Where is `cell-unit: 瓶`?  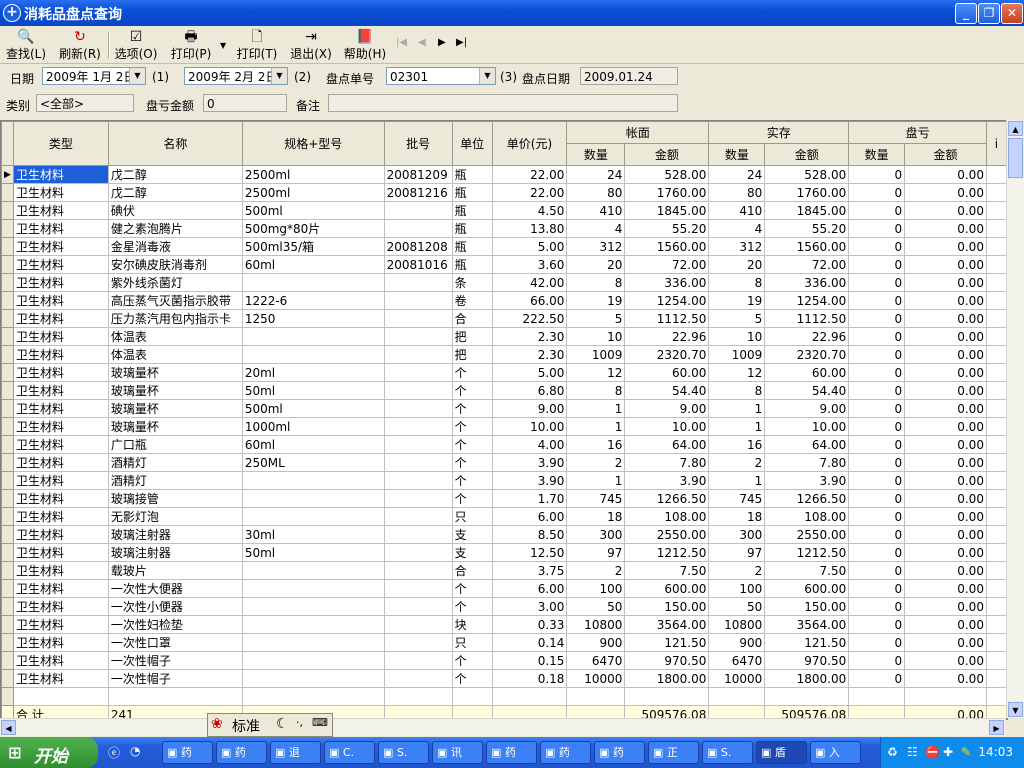 cell-unit: 瓶 is located at coordinates (472, 228).